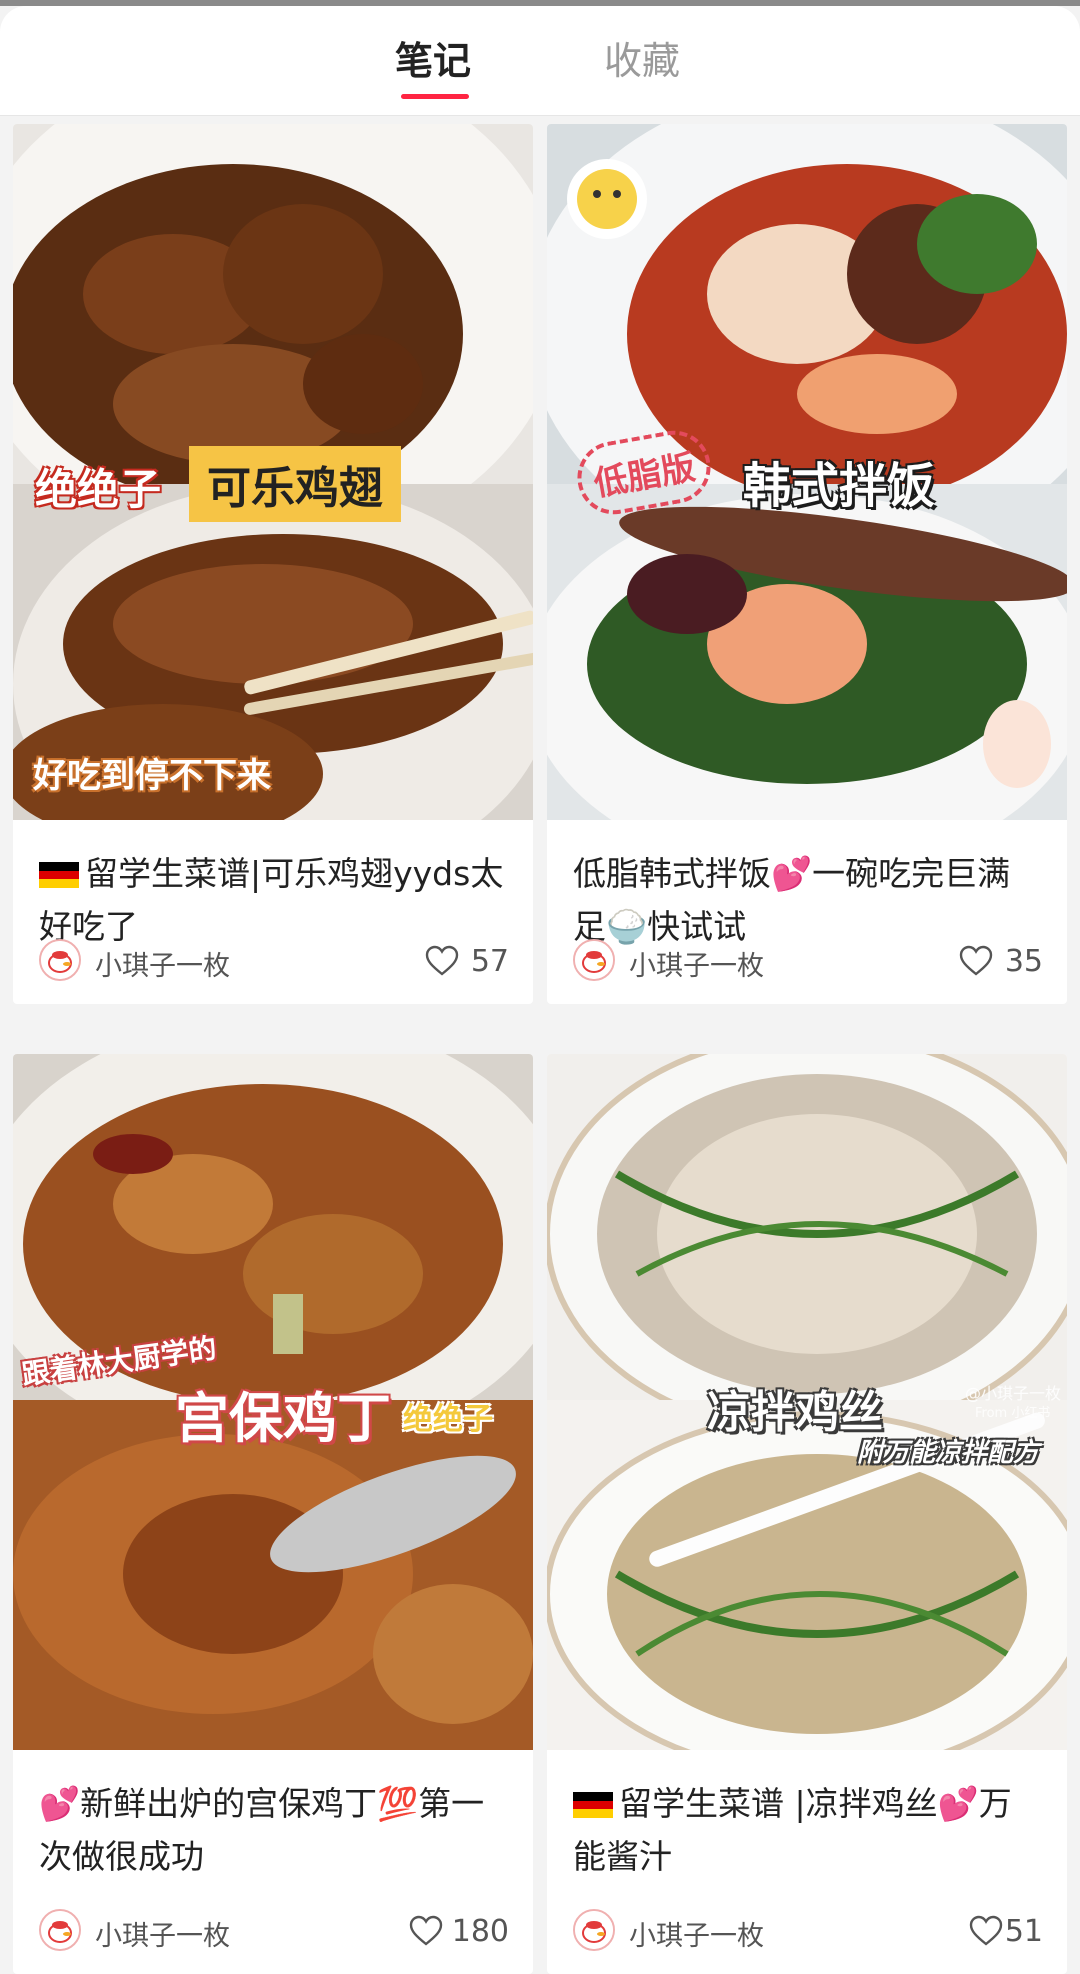 The image size is (1080, 1974). Describe the element at coordinates (1013, 1413) in the screenshot. I see `cover-watermark-source: From 小红书` at that location.